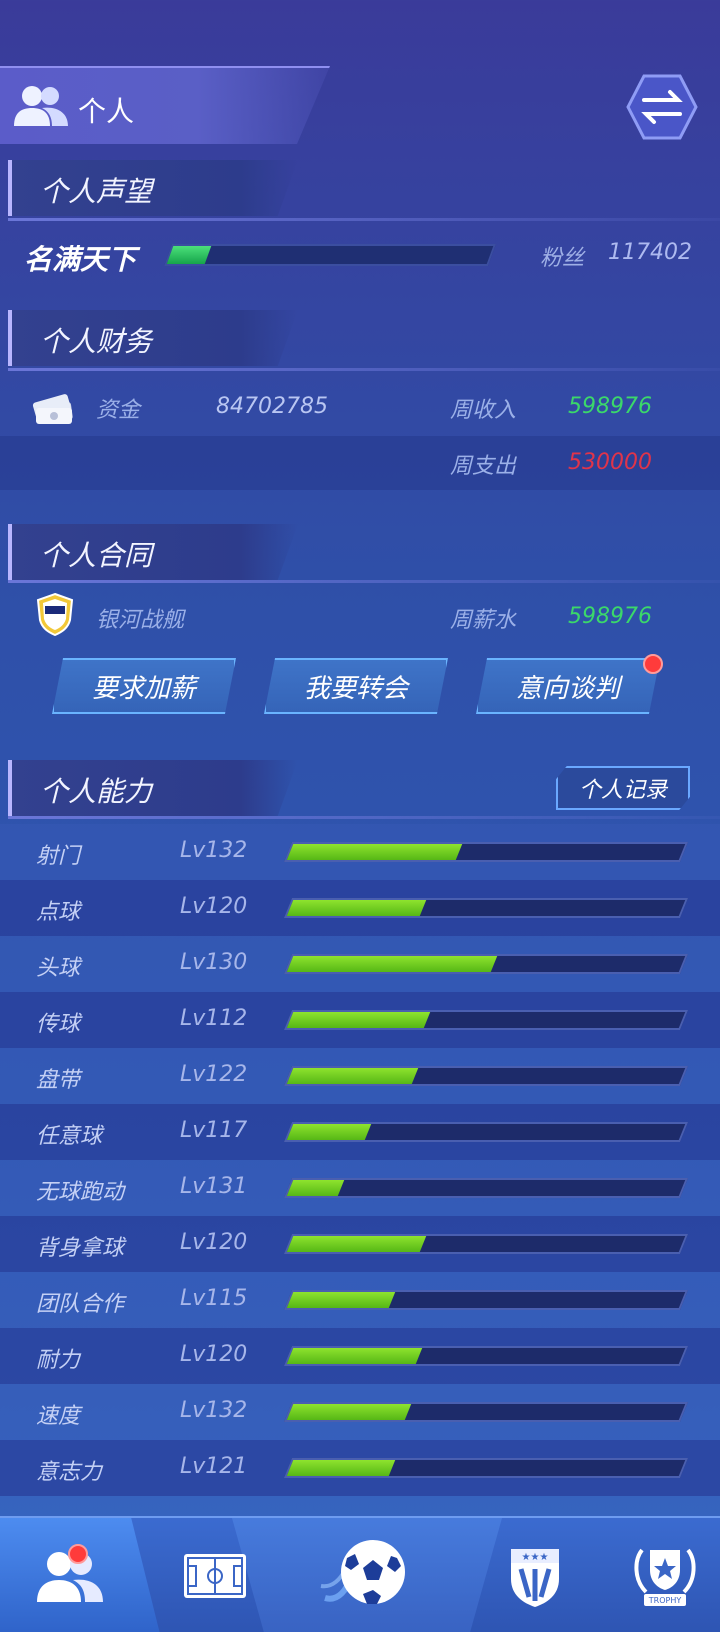 The image size is (720, 1632). What do you see at coordinates (58, 1360) in the screenshot?
I see `ability-name: 耐力` at bounding box center [58, 1360].